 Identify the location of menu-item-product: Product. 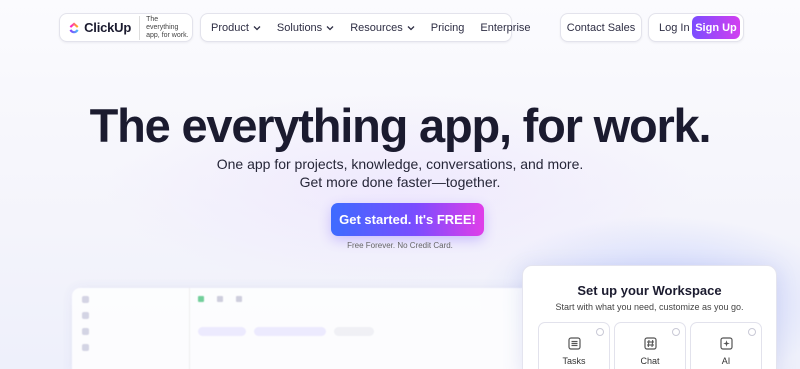
(236, 28).